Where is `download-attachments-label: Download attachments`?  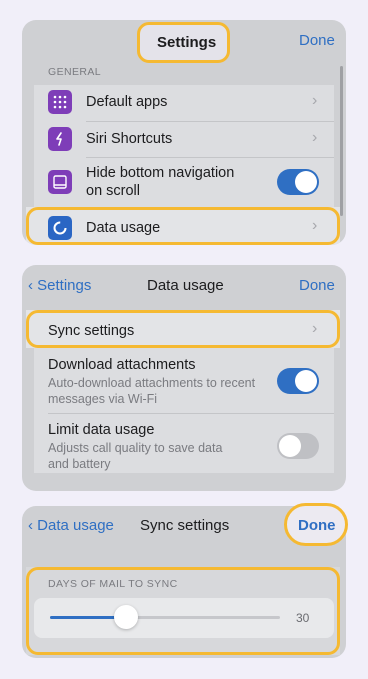
download-attachments-label: Download attachments is located at coordinates (122, 365).